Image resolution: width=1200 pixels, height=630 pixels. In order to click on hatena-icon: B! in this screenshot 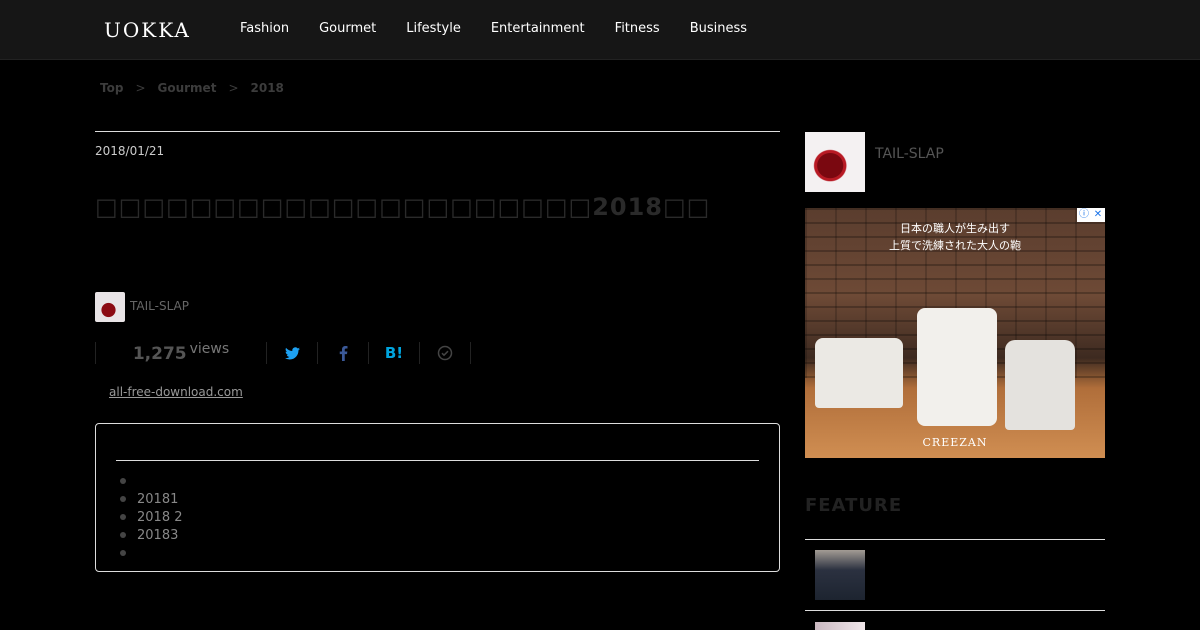, I will do `click(394, 353)`.